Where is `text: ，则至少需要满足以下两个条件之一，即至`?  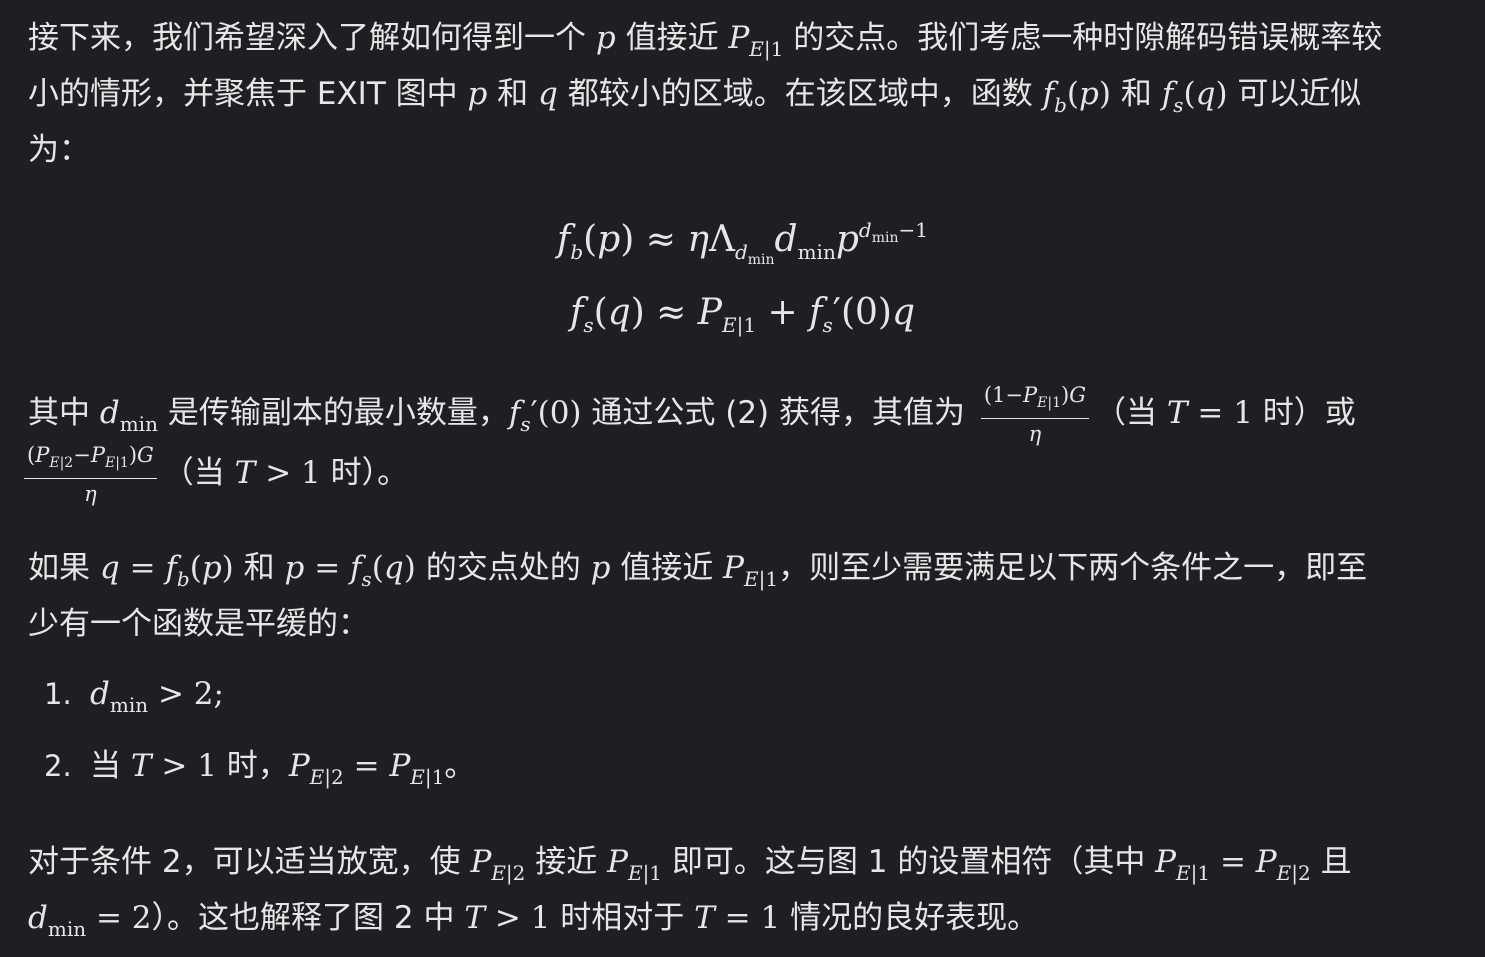 text: ，则至少需要满足以下两个条件之一，即至 is located at coordinates (1073, 568).